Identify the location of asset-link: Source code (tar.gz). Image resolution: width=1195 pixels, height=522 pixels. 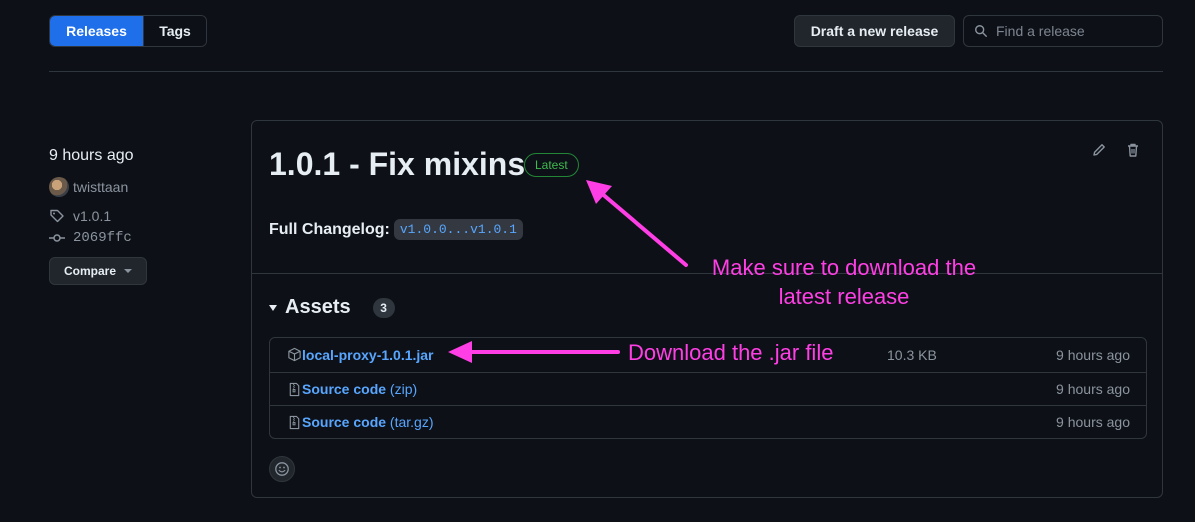
(368, 422).